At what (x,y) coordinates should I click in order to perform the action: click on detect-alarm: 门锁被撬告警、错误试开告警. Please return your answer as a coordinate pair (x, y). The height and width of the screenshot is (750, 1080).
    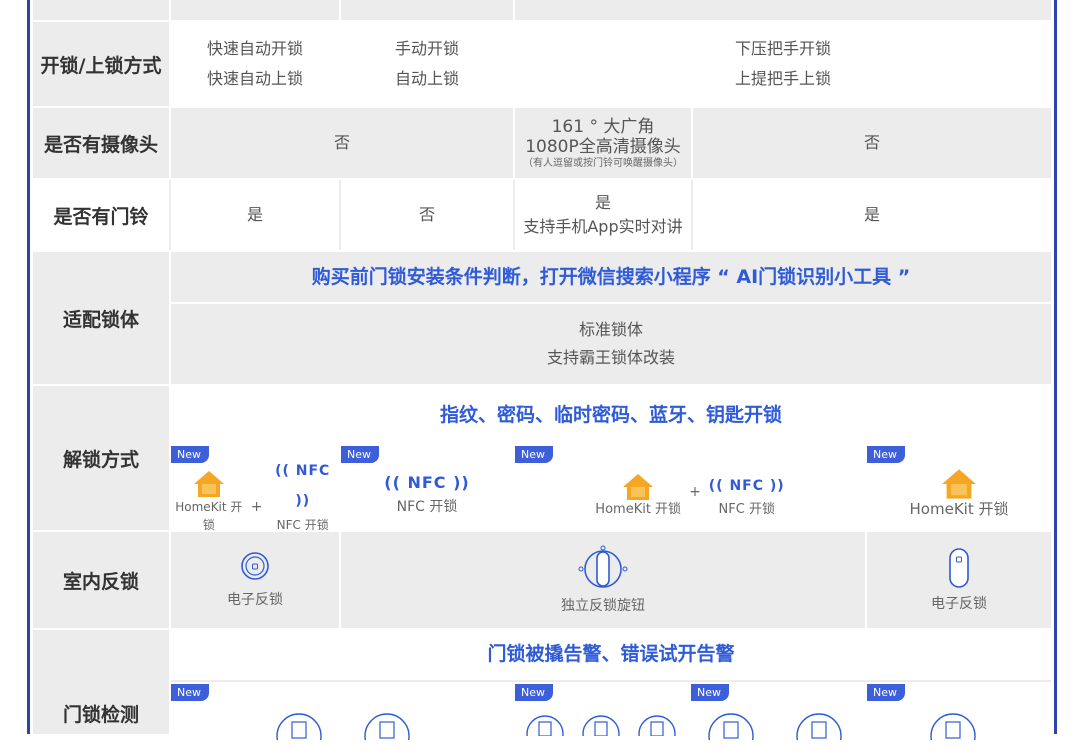
    Looking at the image, I should click on (611, 654).